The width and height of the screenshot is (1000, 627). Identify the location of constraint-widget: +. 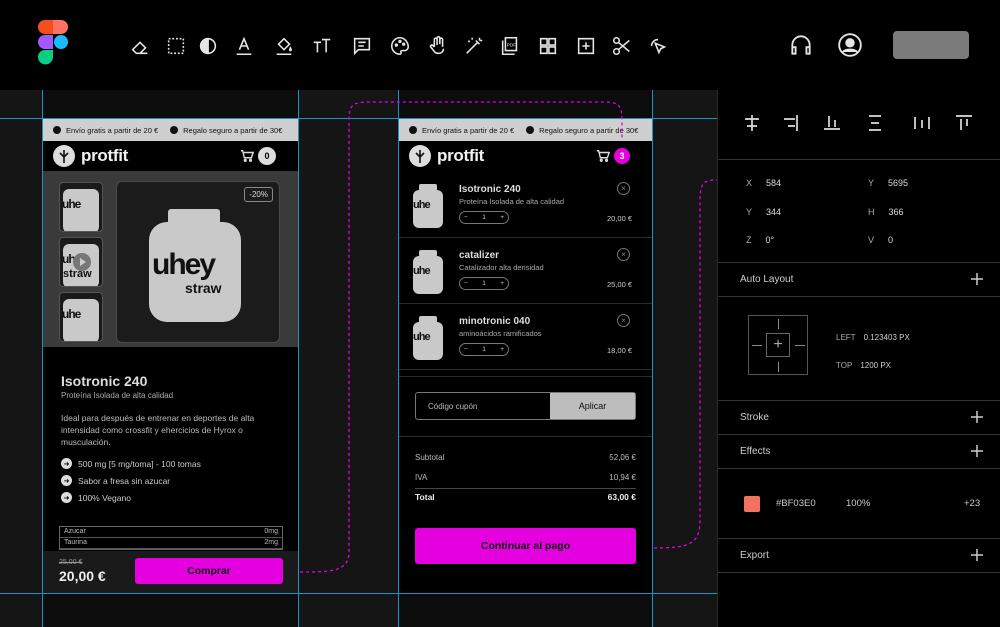
(778, 345).